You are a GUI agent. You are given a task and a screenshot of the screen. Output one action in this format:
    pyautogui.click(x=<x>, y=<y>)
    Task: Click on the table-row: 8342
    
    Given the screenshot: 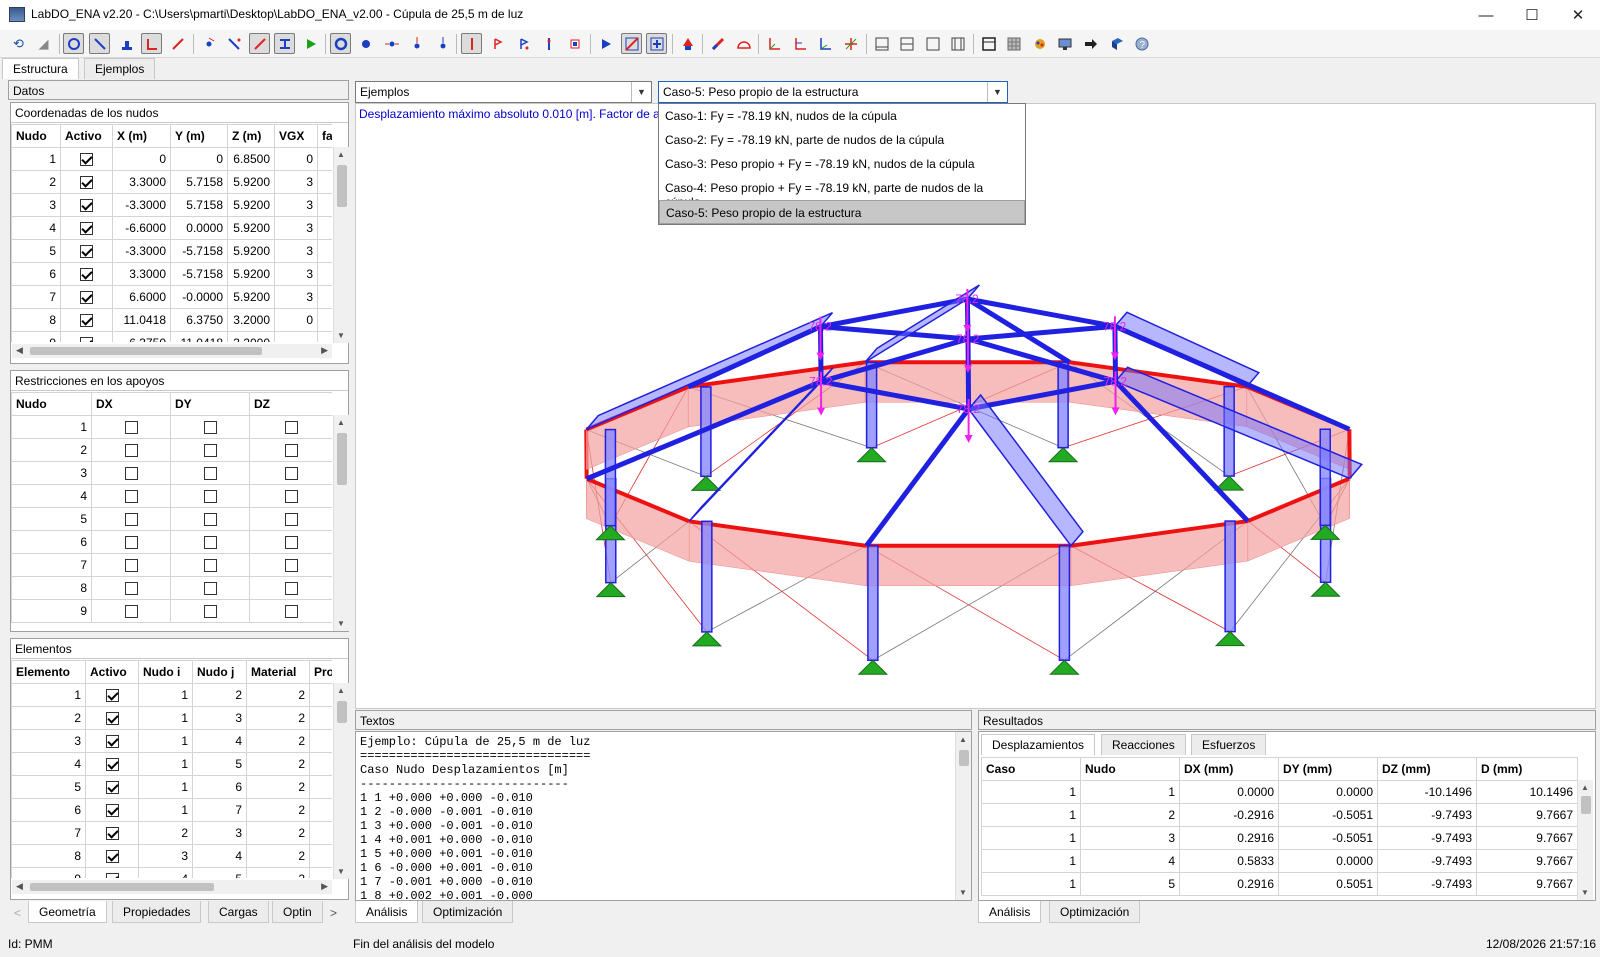 What is the action you would take?
    pyautogui.click(x=171, y=856)
    